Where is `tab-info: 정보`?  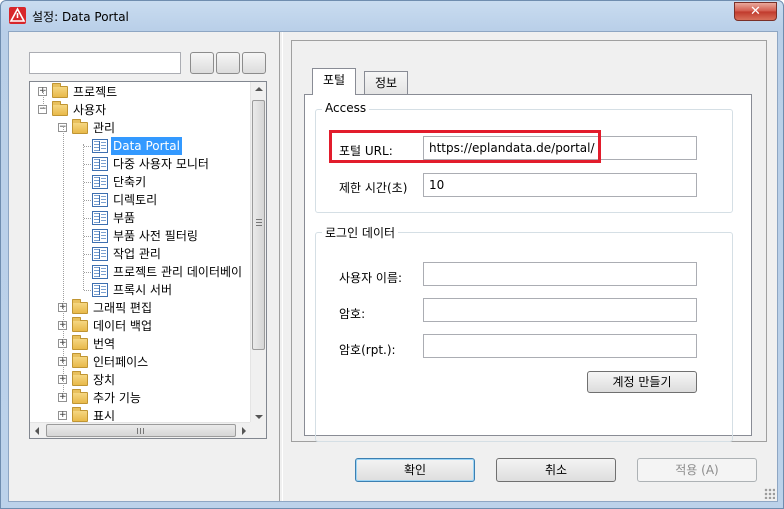
tab-info: 정보 is located at coordinates (386, 83).